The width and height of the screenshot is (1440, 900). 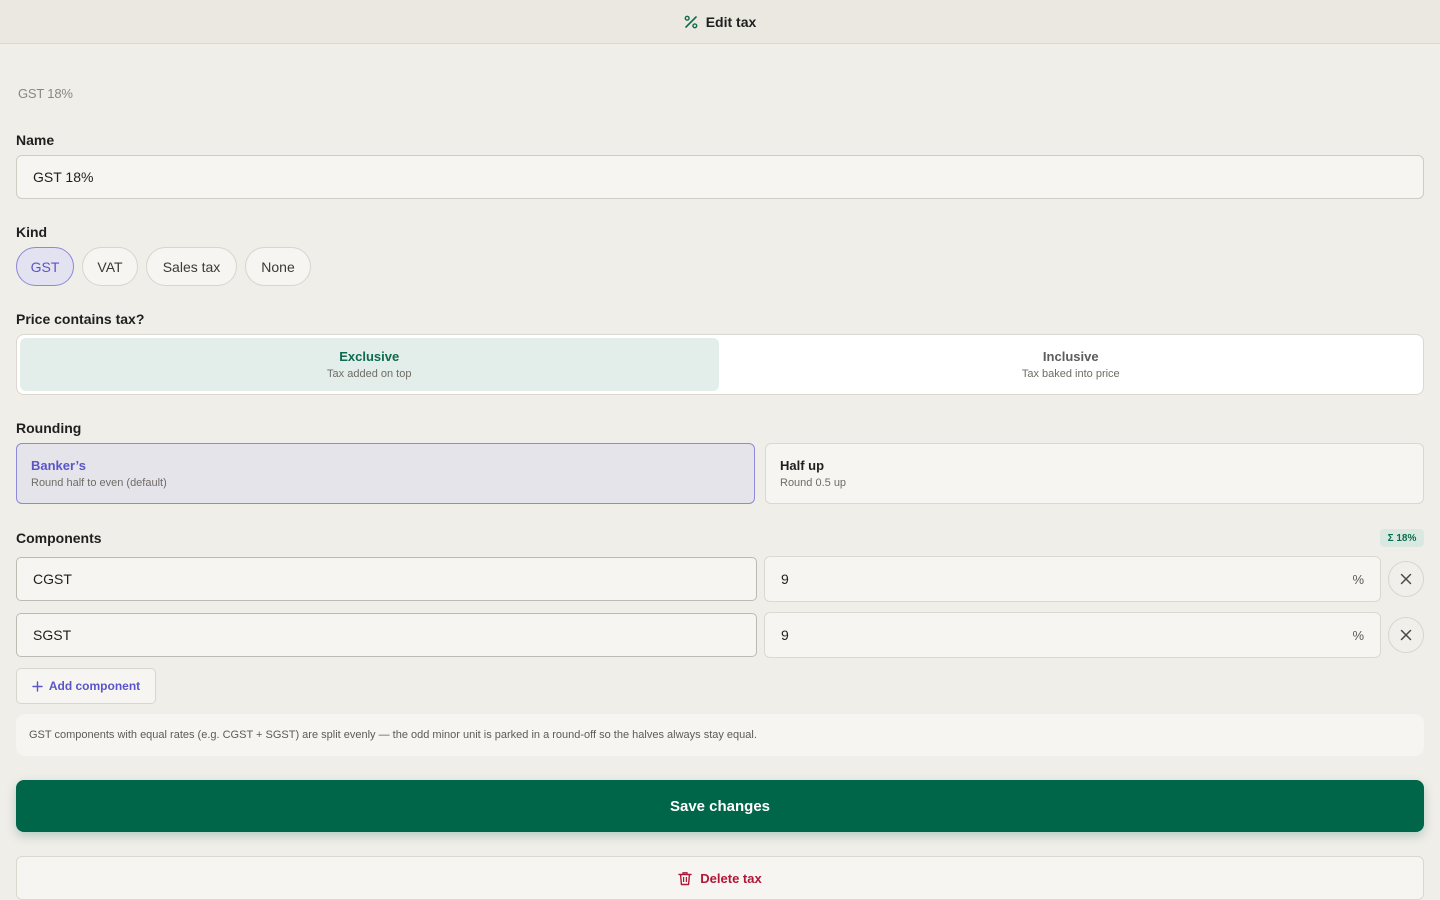 What do you see at coordinates (731, 21) in the screenshot?
I see `page-title: Edit tax` at bounding box center [731, 21].